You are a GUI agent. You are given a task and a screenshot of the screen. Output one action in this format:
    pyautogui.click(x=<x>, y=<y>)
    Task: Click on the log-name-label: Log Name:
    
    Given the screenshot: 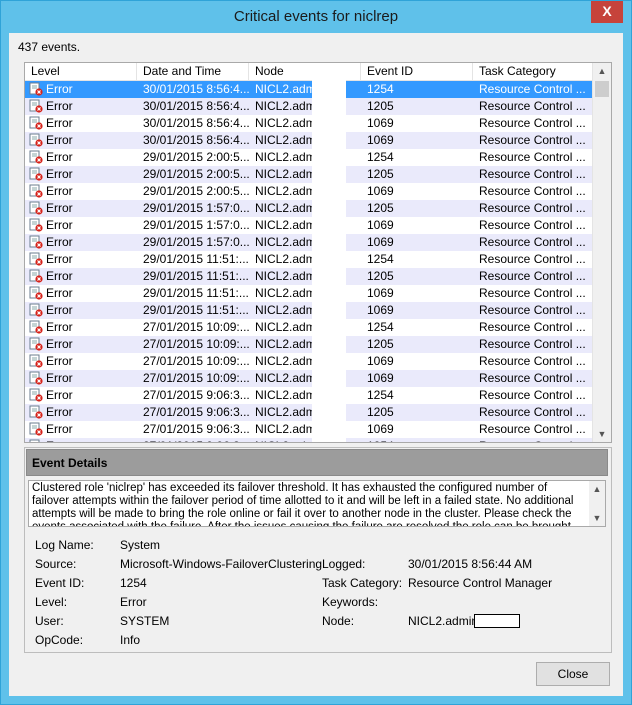 What is the action you would take?
    pyautogui.click(x=64, y=545)
    